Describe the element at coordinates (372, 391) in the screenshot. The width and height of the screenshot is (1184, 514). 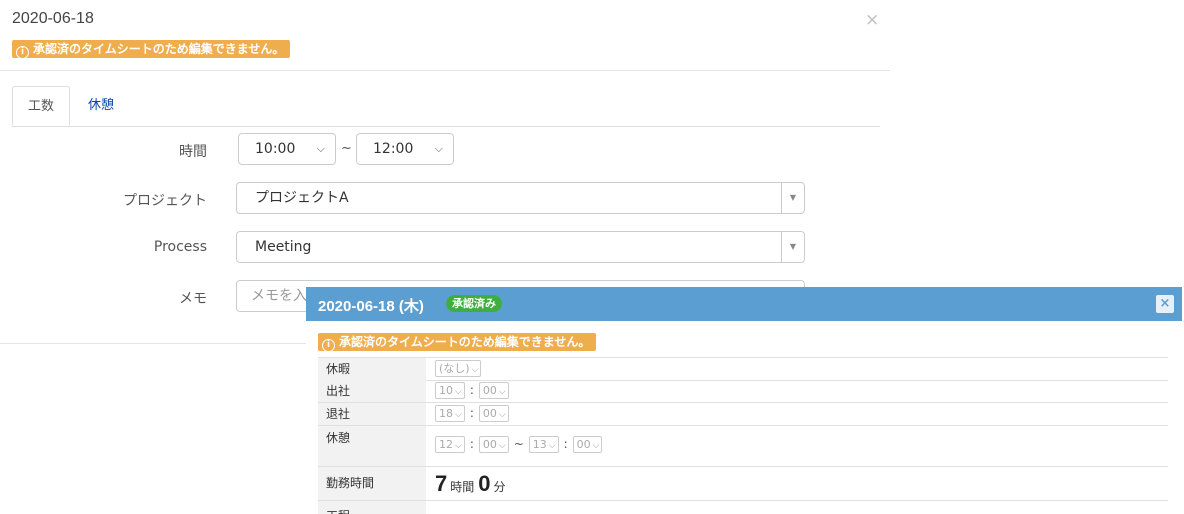
I see `clock-in-label: 出社` at that location.